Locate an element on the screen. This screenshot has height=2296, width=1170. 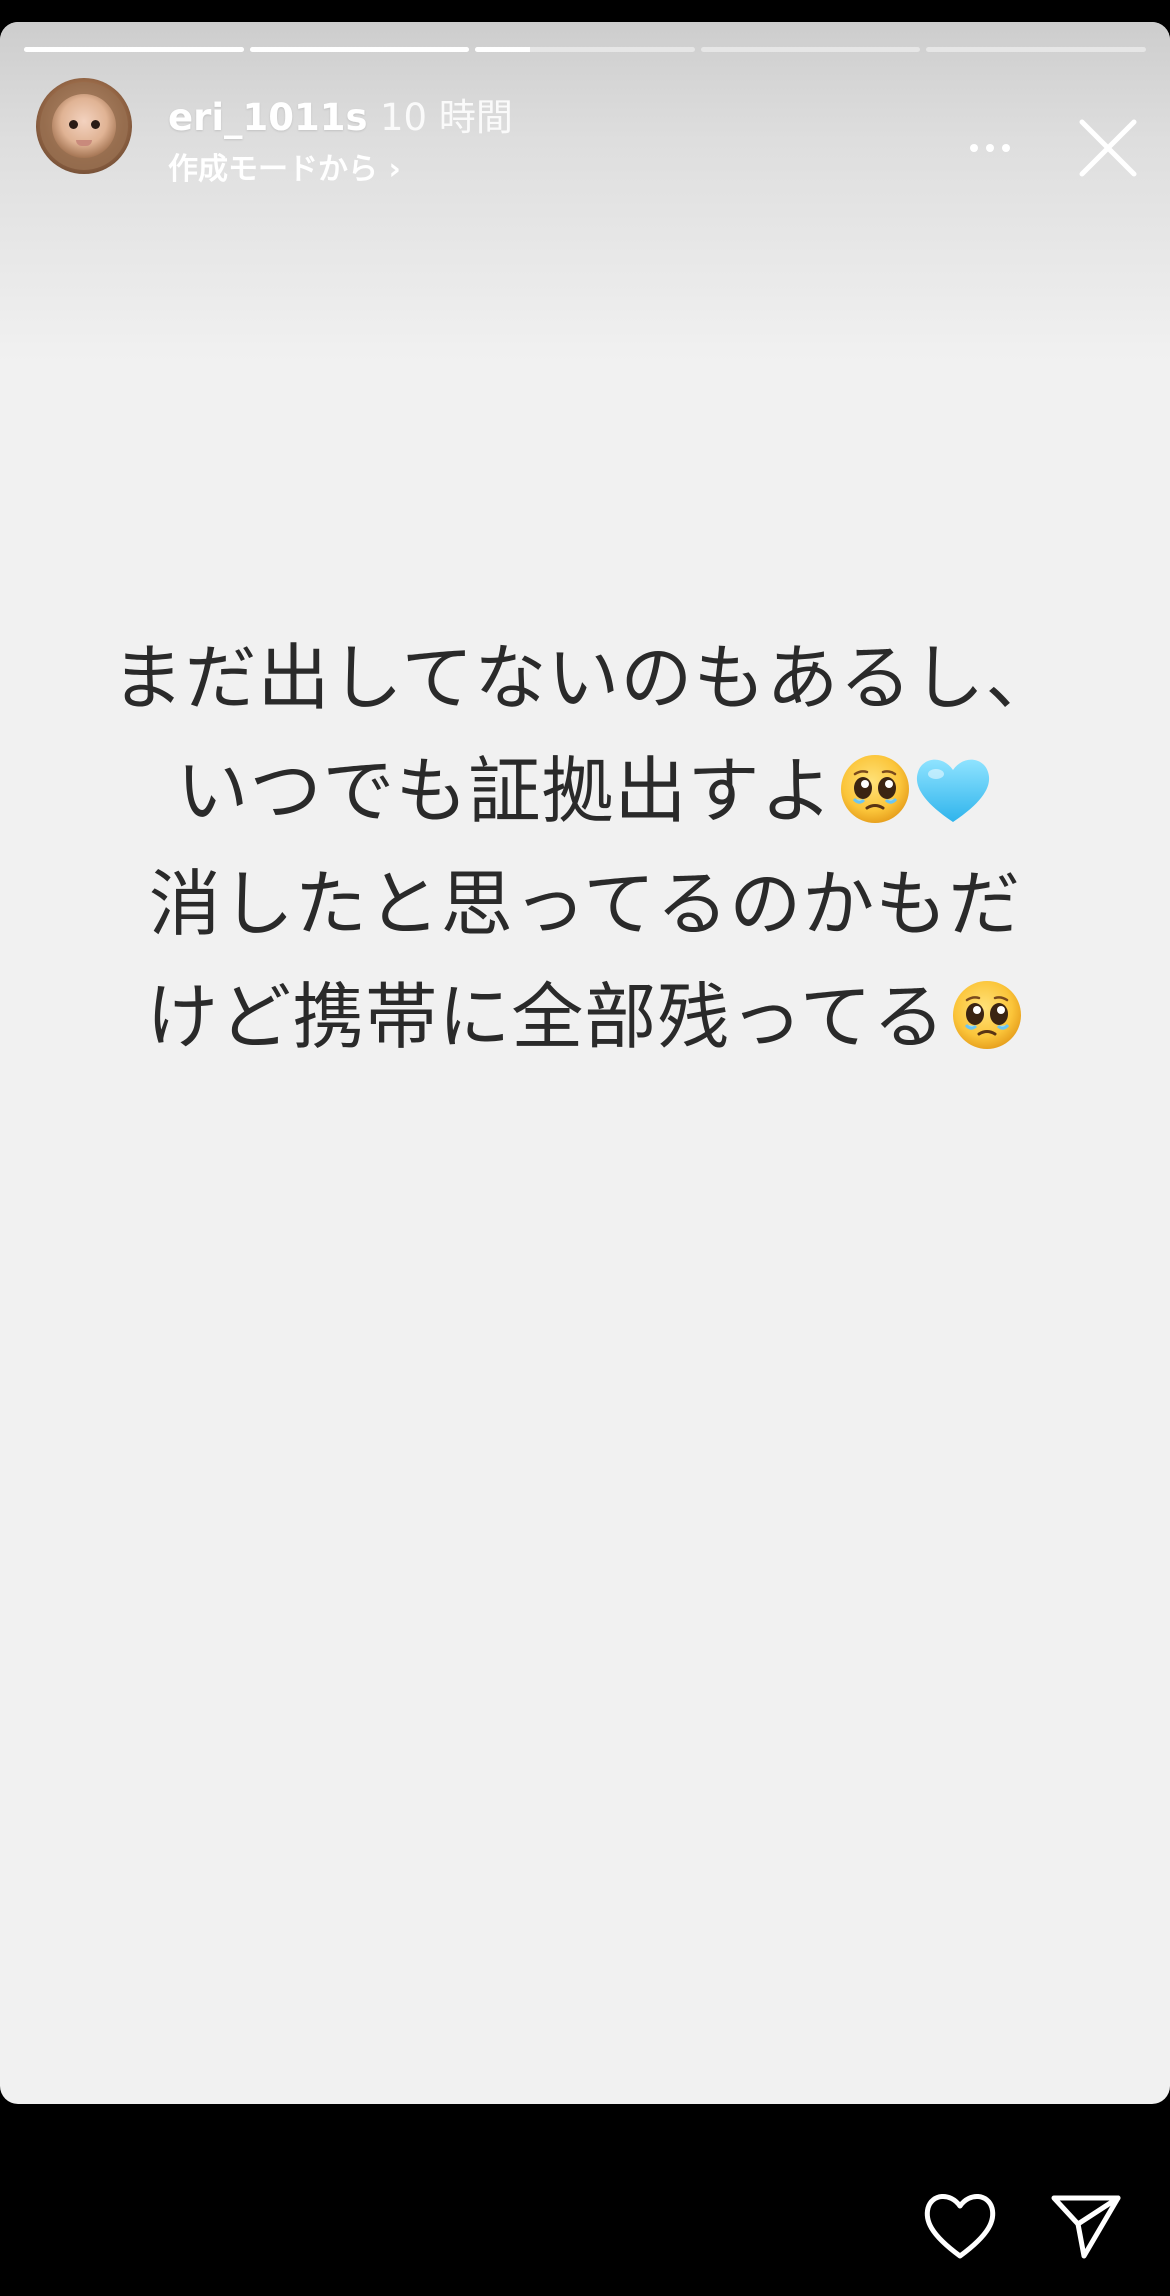
story-text-line-text: けど携帯に全部残ってる is located at coordinates (546, 1017).